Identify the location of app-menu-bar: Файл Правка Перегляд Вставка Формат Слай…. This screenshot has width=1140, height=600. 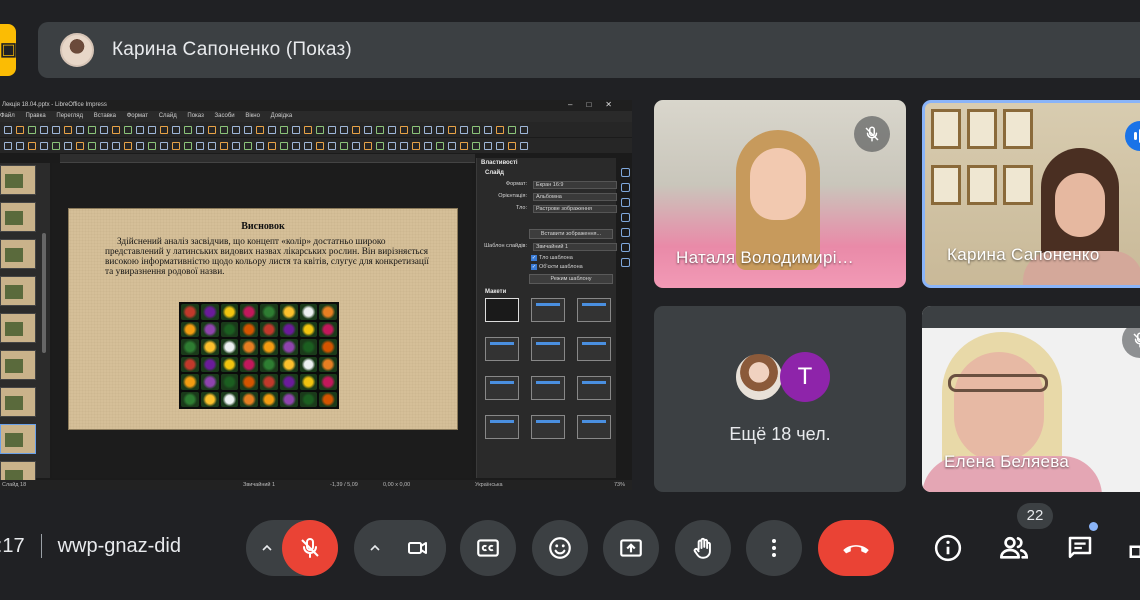
(316, 116).